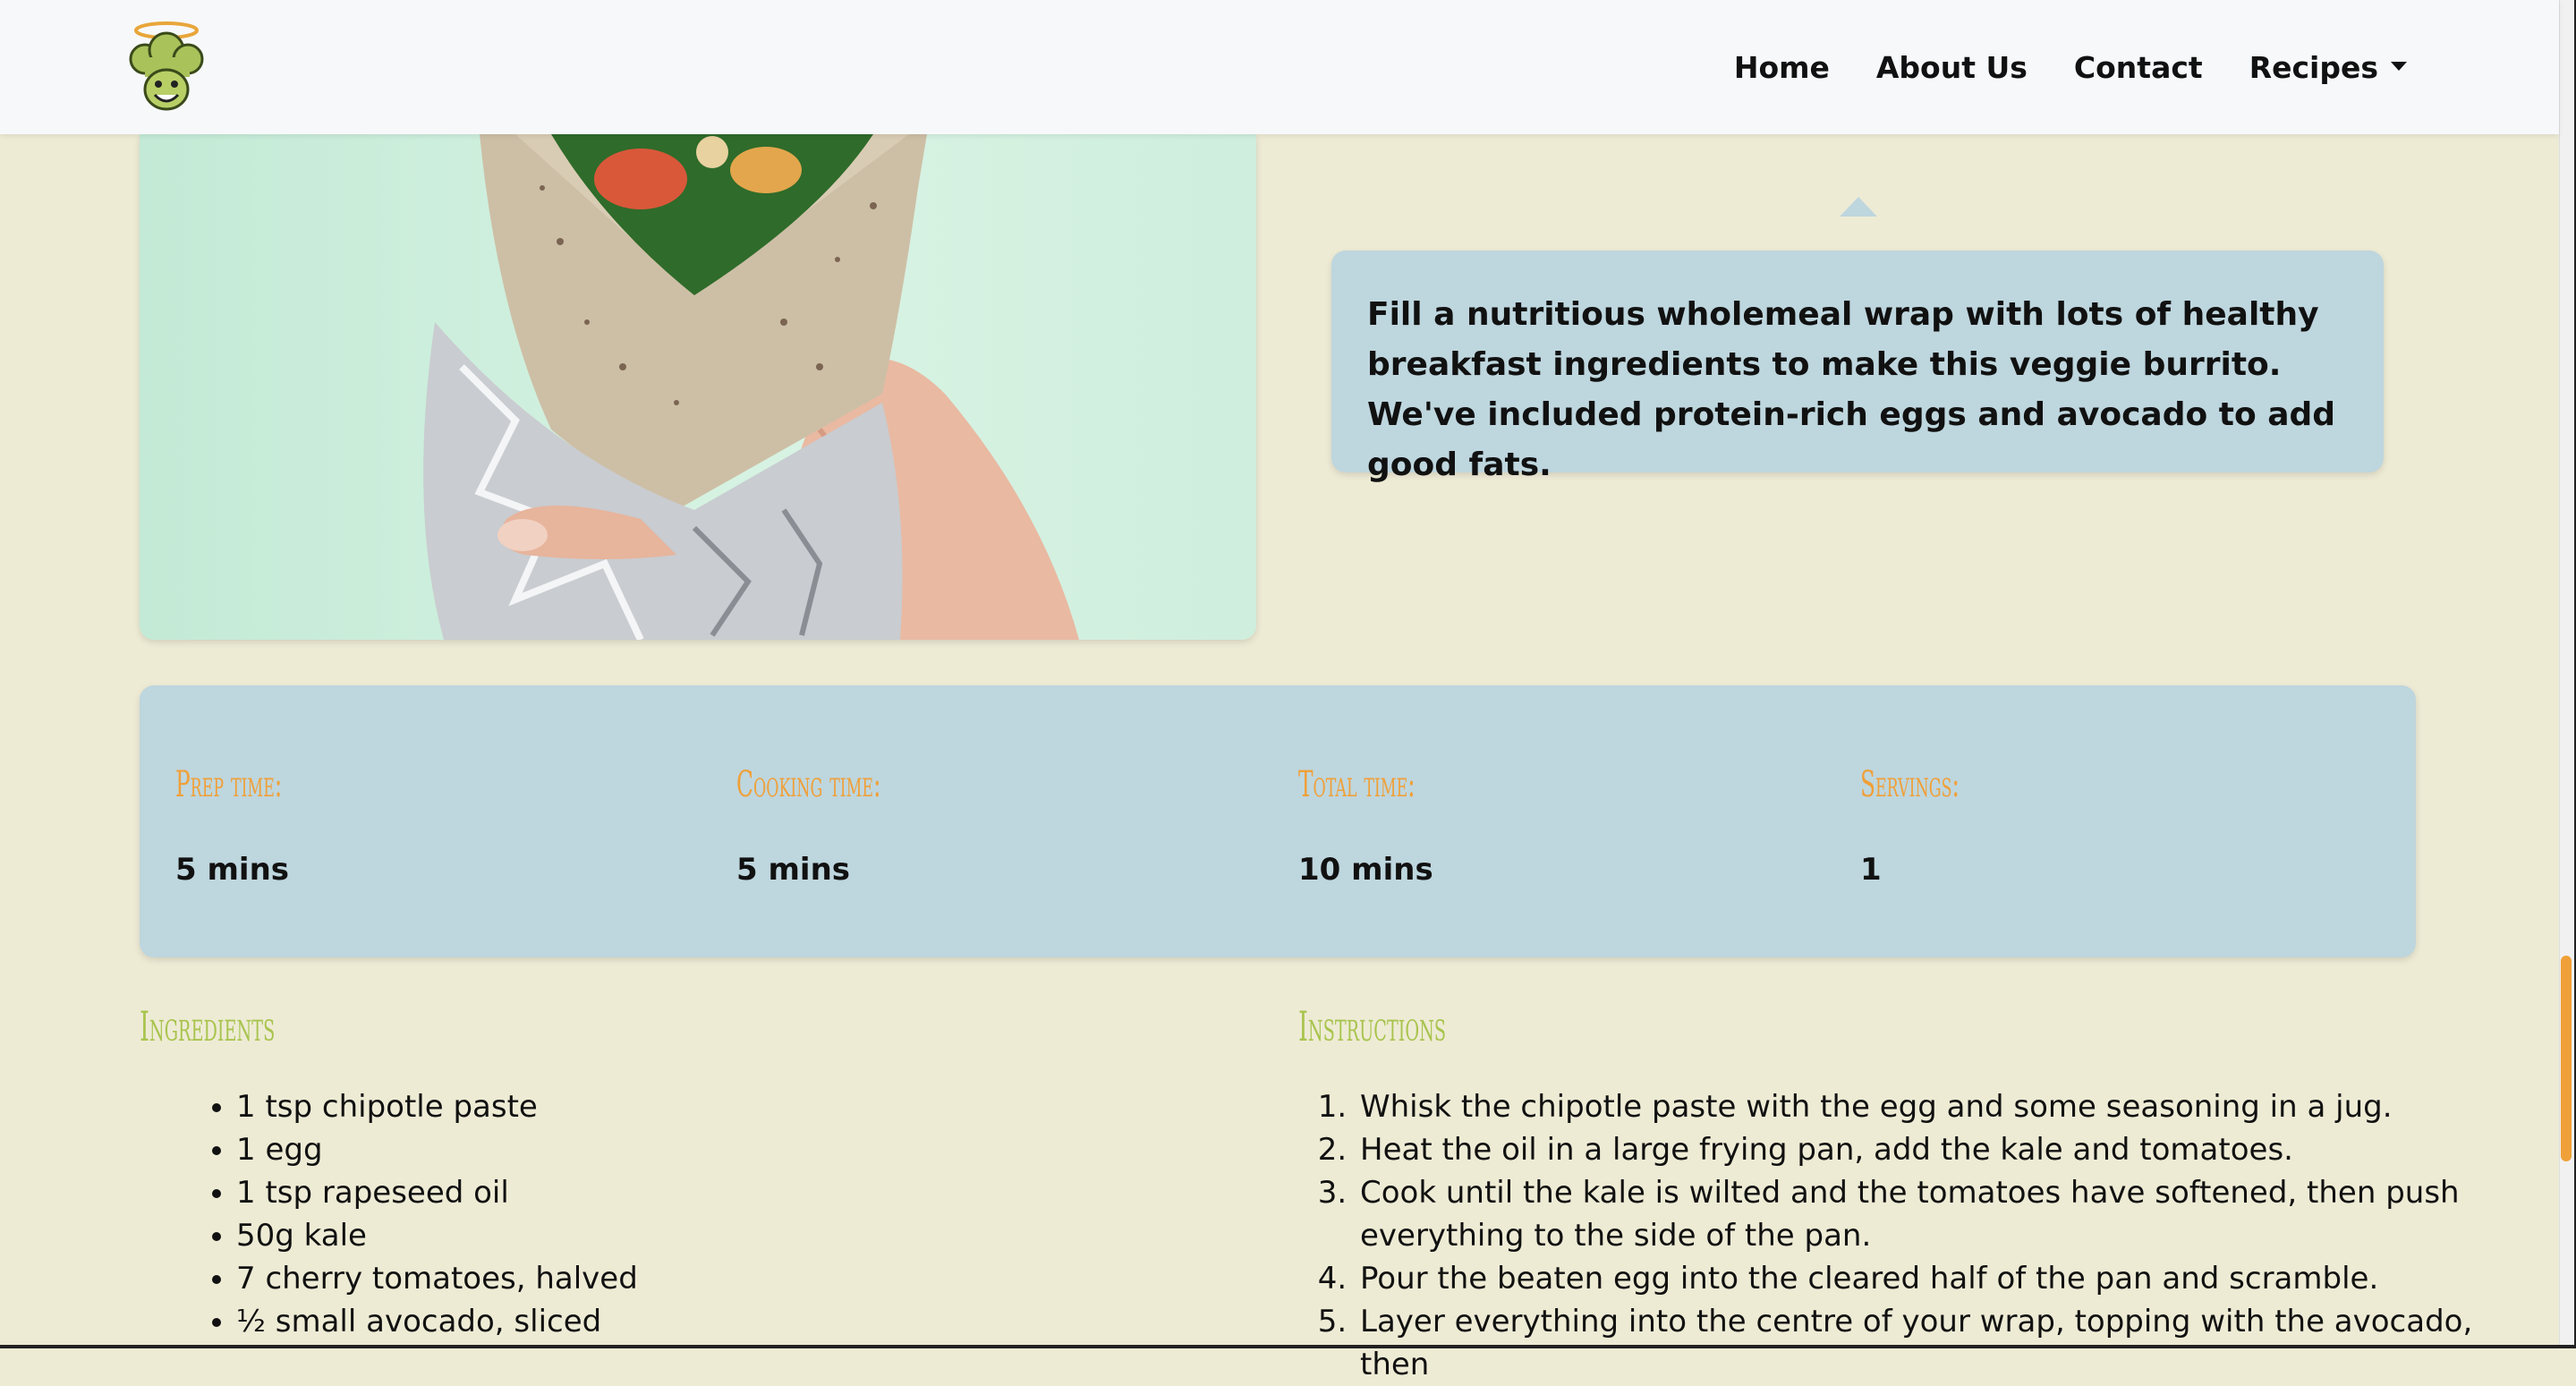  I want to click on nav-about-link: About Us, so click(1952, 68).